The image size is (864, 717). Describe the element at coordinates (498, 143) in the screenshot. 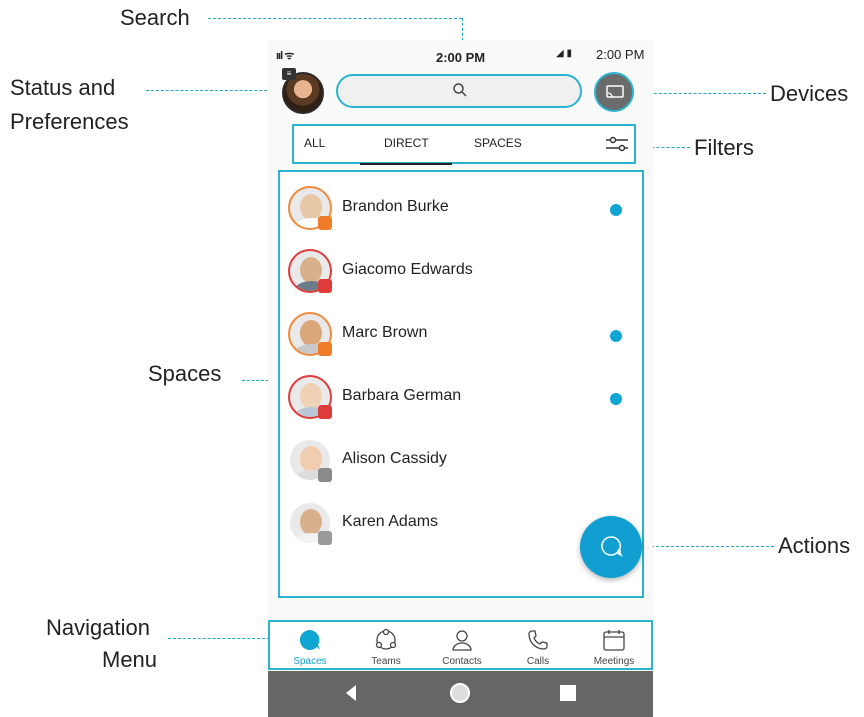

I see `tab-spaces: SPACES` at that location.